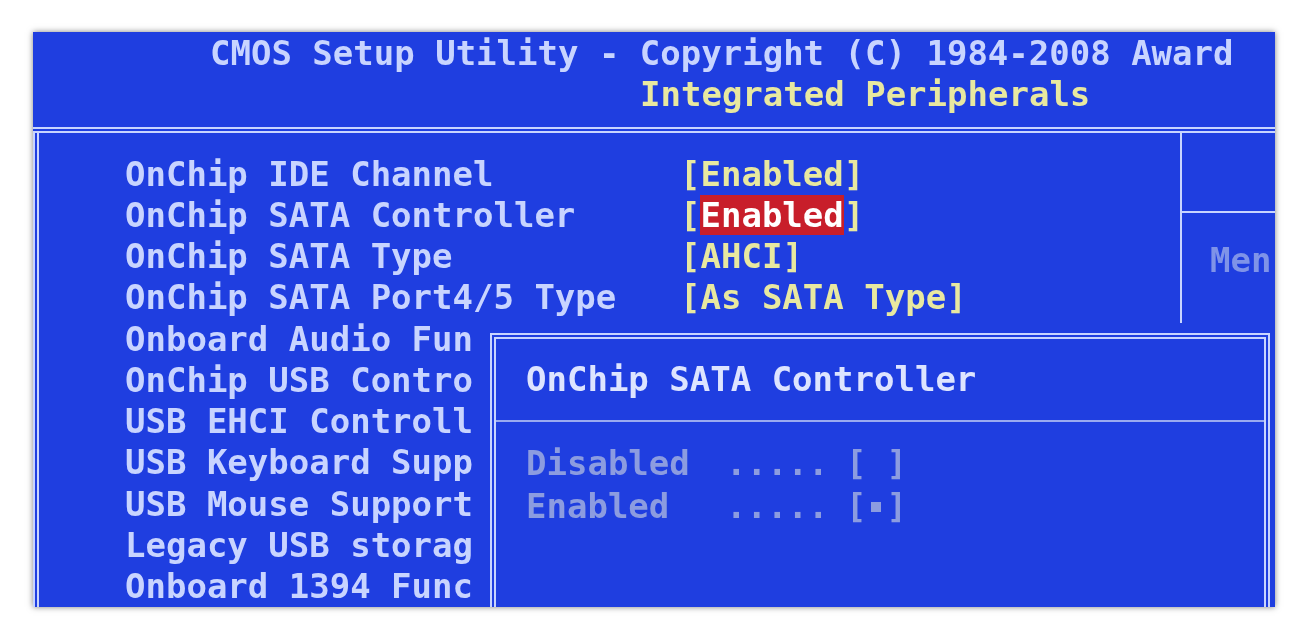 Image resolution: width=1308 pixels, height=641 pixels. What do you see at coordinates (866, 94) in the screenshot?
I see `page-title: Integrated Peripherals` at bounding box center [866, 94].